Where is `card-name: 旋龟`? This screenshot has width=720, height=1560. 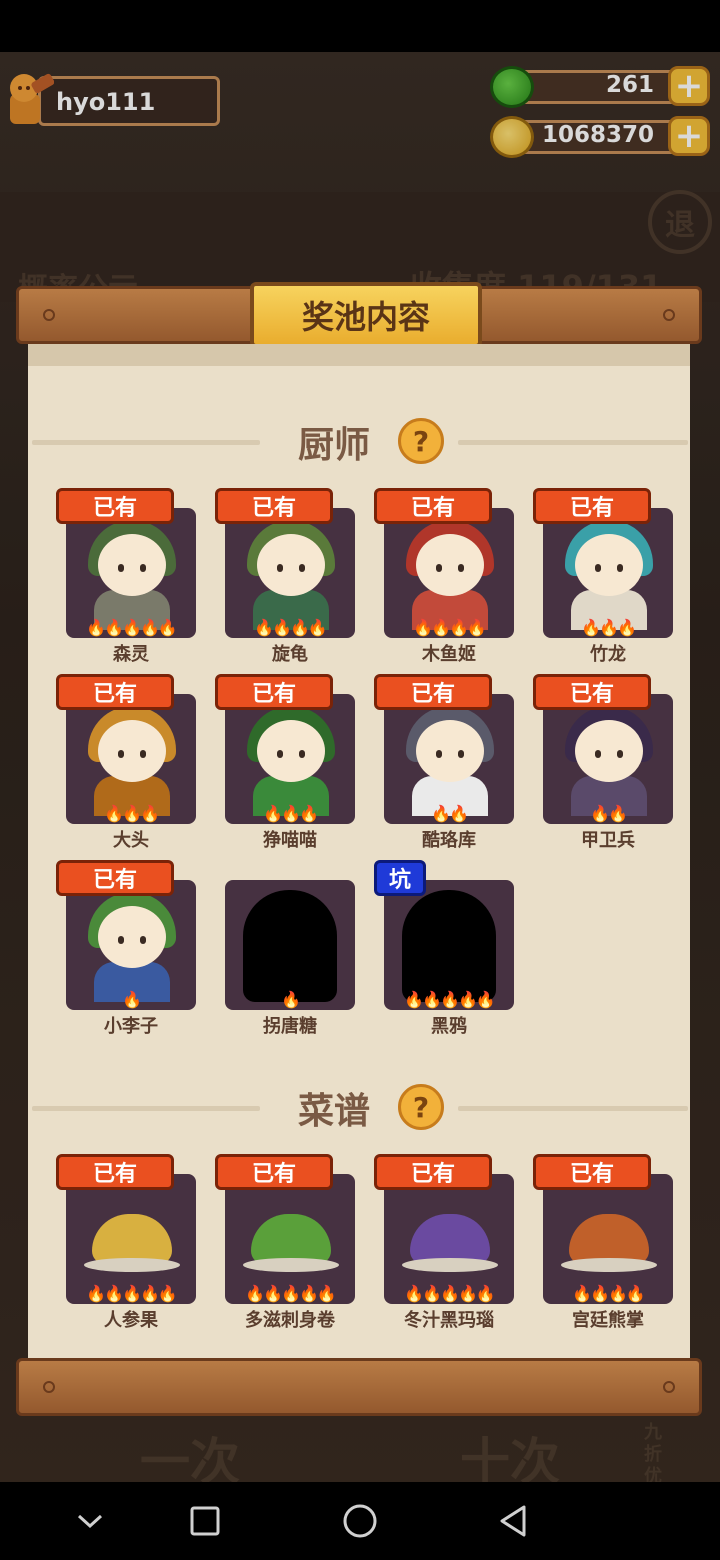 card-name: 旋龟 is located at coordinates (290, 654).